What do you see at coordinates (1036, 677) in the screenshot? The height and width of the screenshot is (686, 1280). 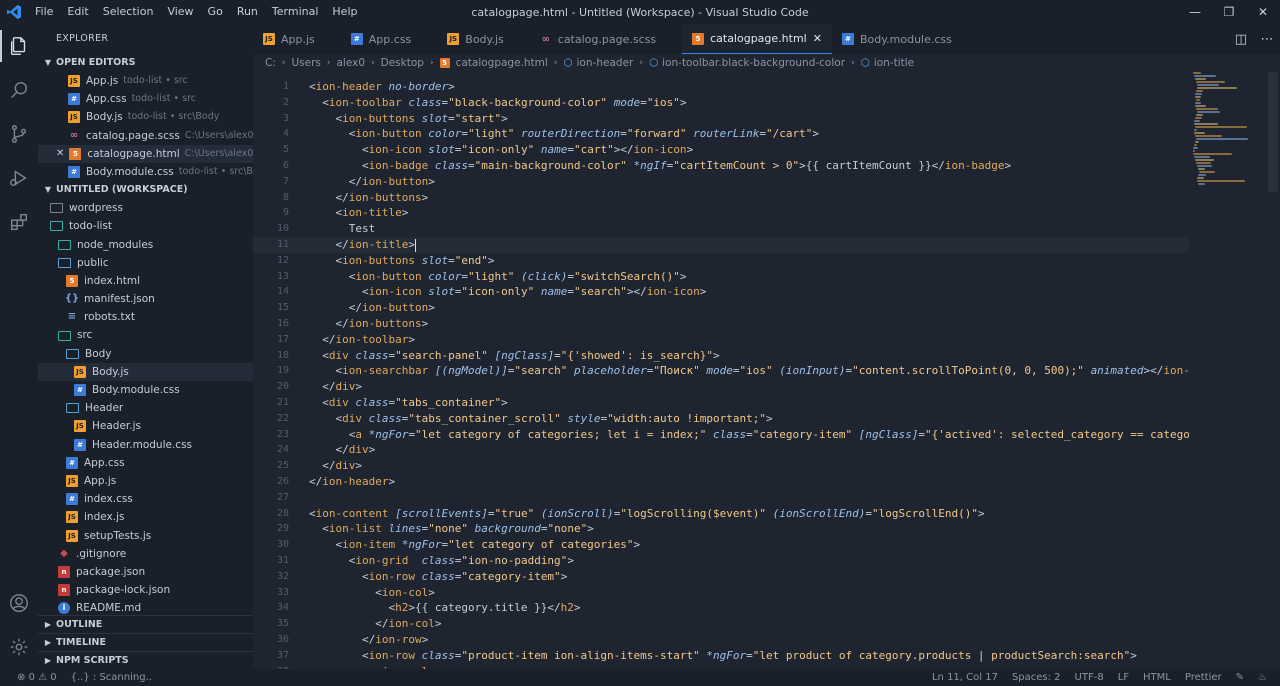 I see `indentation: Spaces: 2` at bounding box center [1036, 677].